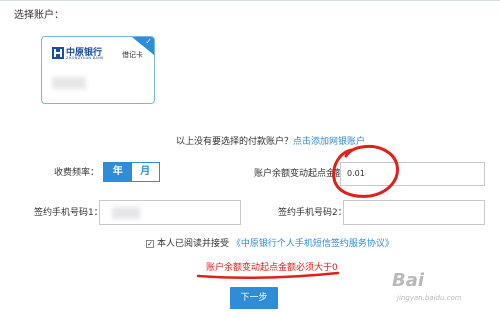 The width and height of the screenshot is (500, 317). Describe the element at coordinates (429, 298) in the screenshot. I see `watermark-url: jingyan.baidu.com` at that location.